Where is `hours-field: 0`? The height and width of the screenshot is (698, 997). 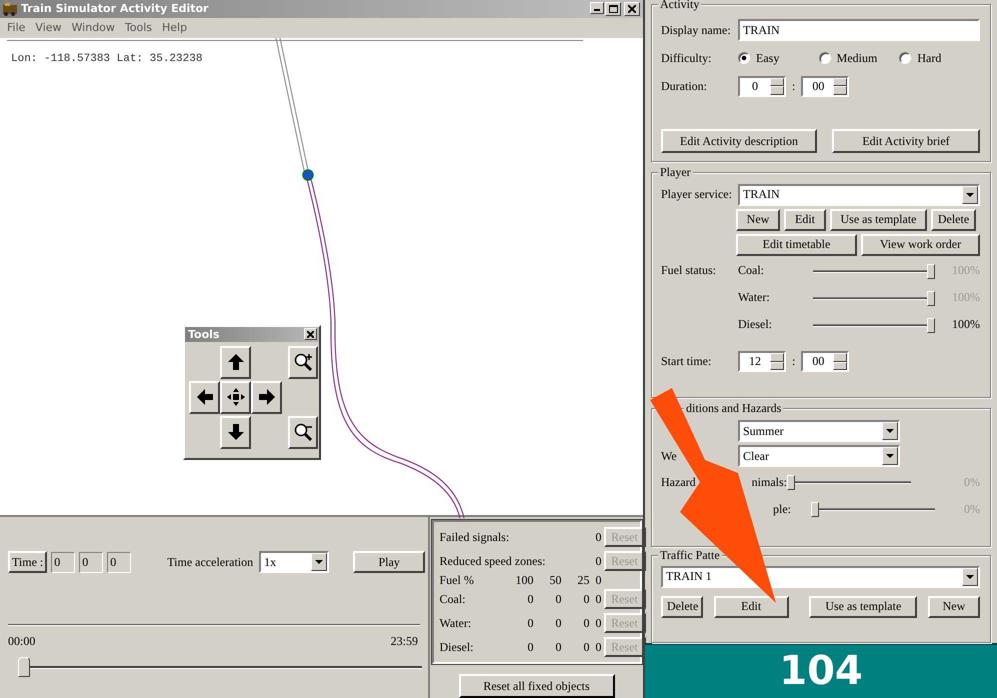 hours-field: 0 is located at coordinates (762, 86).